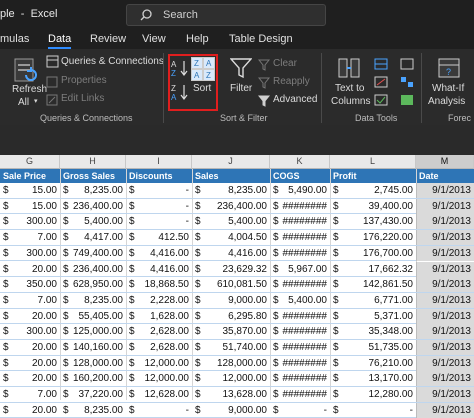 The width and height of the screenshot is (474, 418). I want to click on header-discounts: Discounts, so click(159, 176).